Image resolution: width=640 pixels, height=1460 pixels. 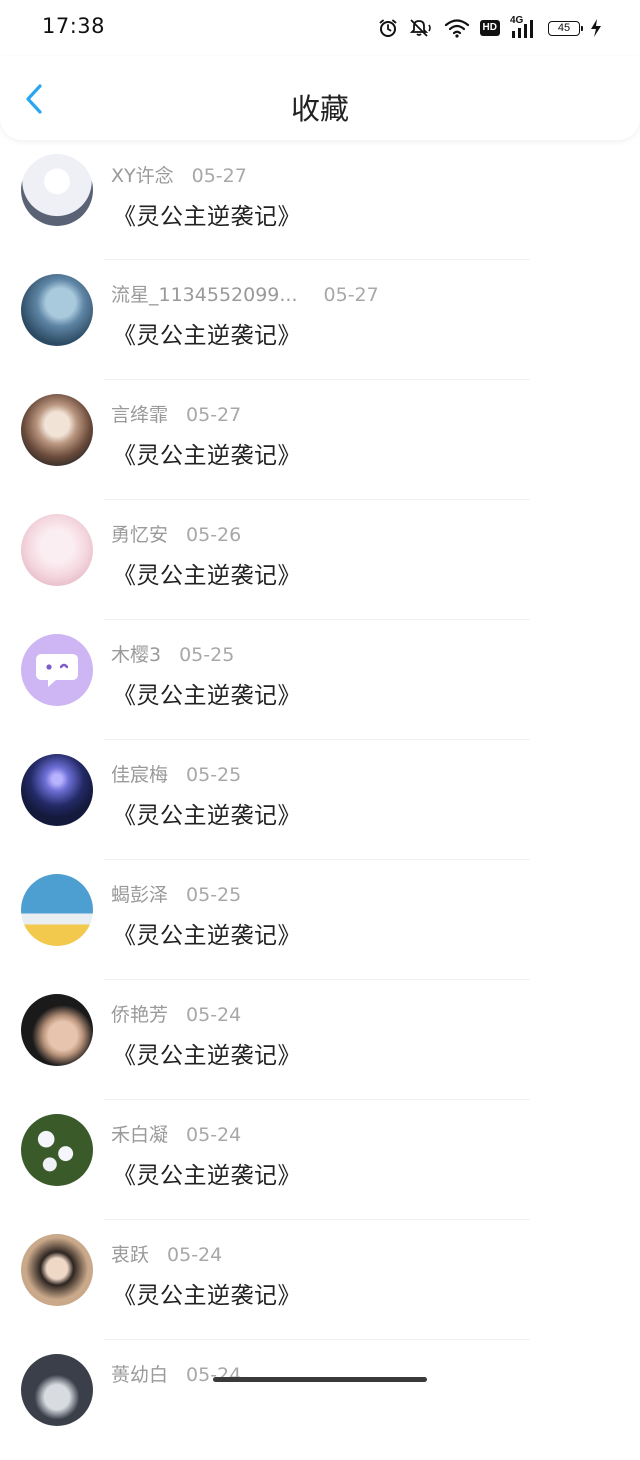 I want to click on page-title: 收藏, so click(x=319, y=109).